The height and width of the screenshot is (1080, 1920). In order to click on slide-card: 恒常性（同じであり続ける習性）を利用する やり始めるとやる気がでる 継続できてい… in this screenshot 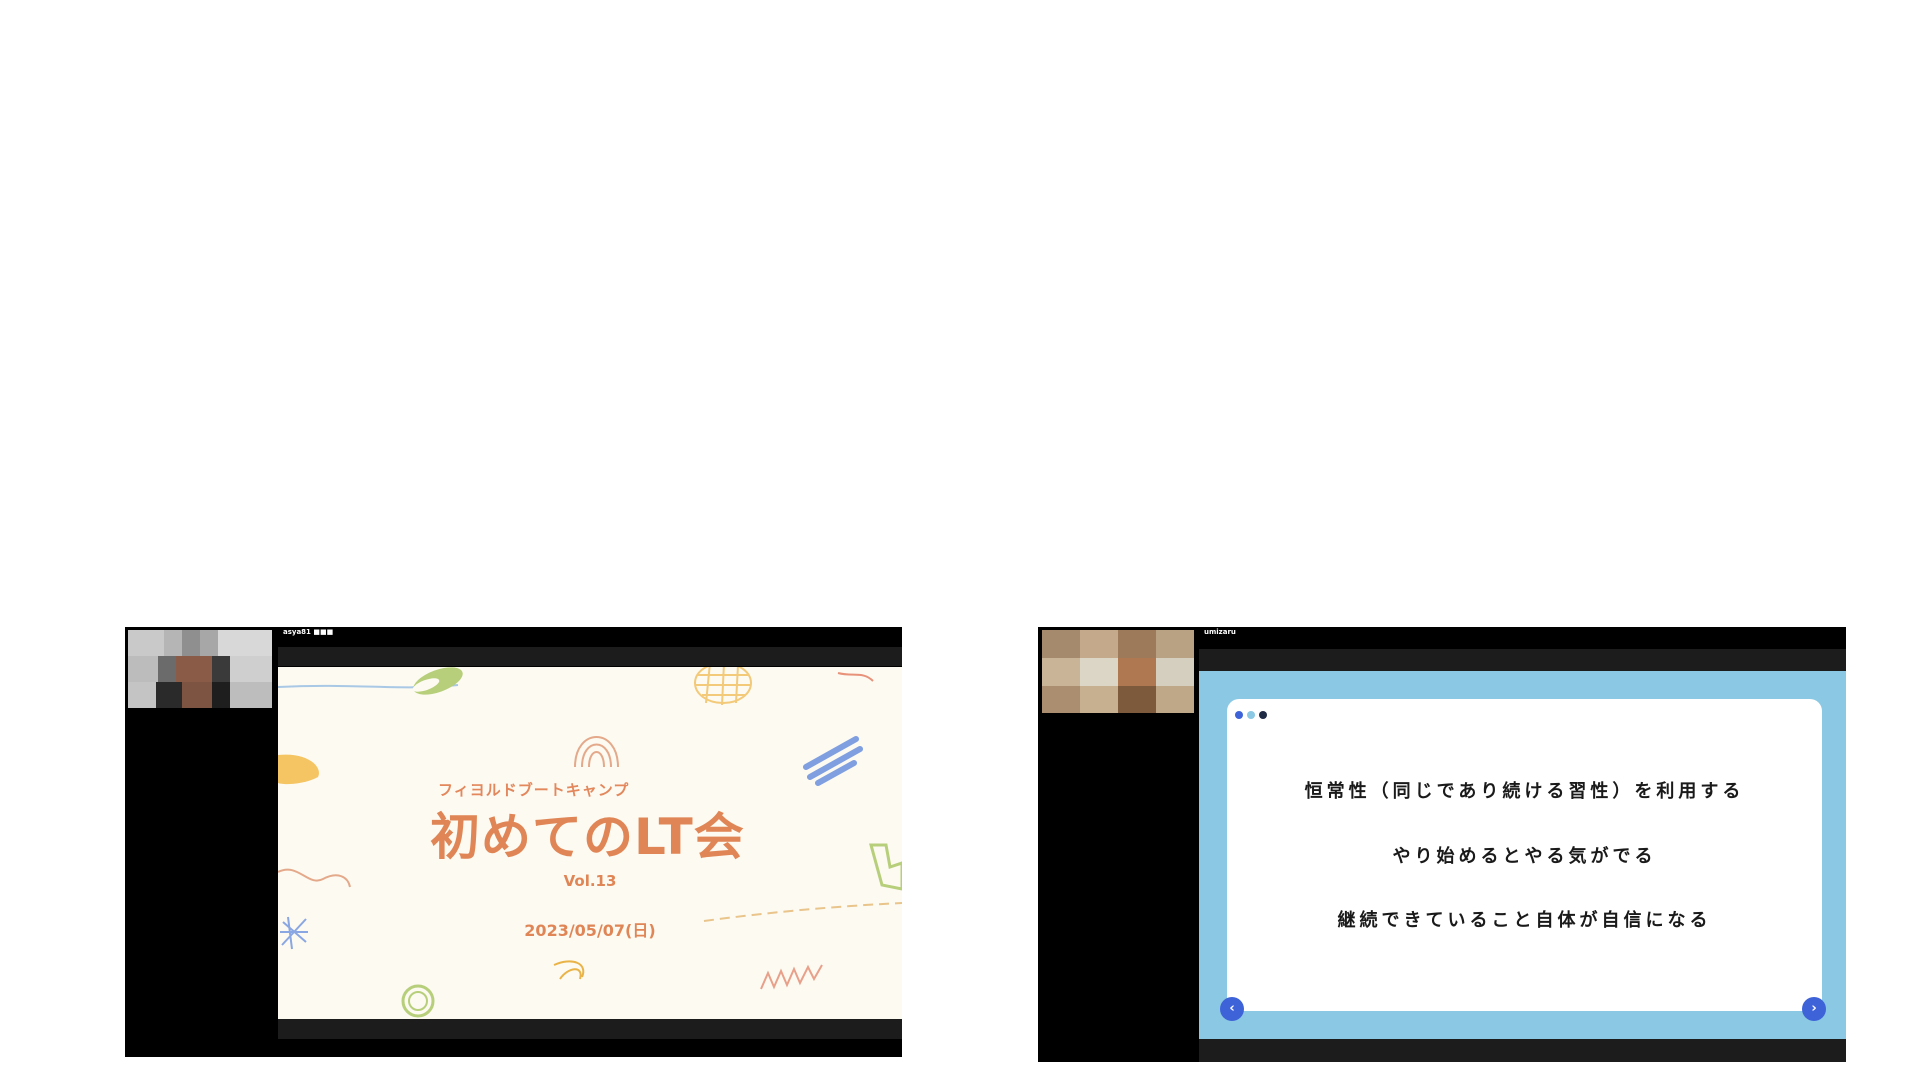, I will do `click(1524, 855)`.